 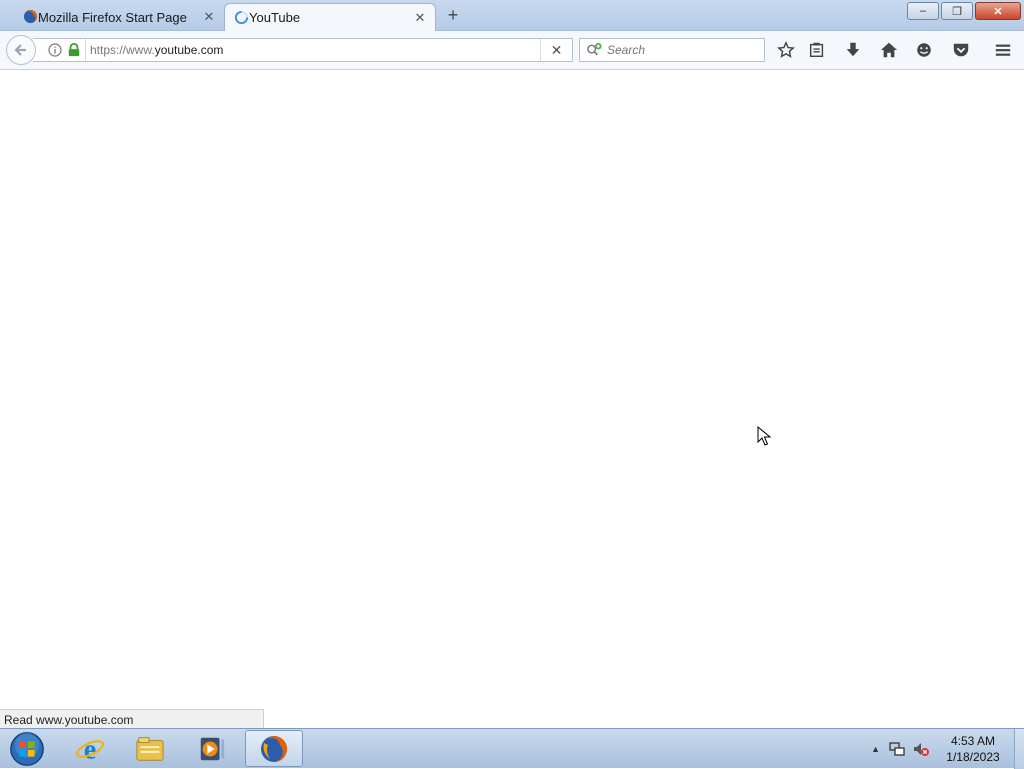 What do you see at coordinates (889, 50) in the screenshot?
I see `home-icon` at bounding box center [889, 50].